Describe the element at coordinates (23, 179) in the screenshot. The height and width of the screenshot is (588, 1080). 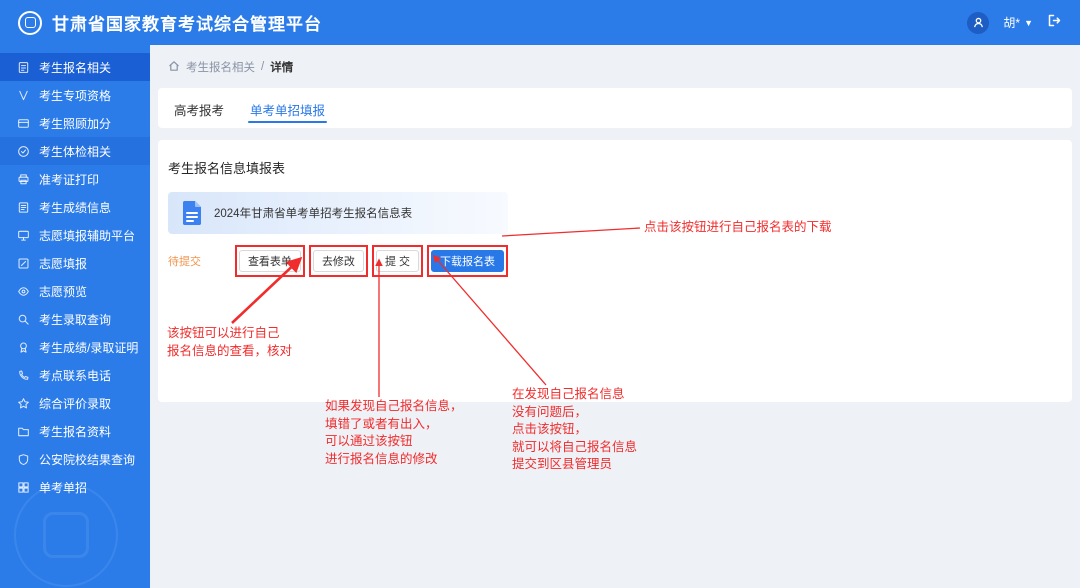
I see `print-ticket-icon` at that location.